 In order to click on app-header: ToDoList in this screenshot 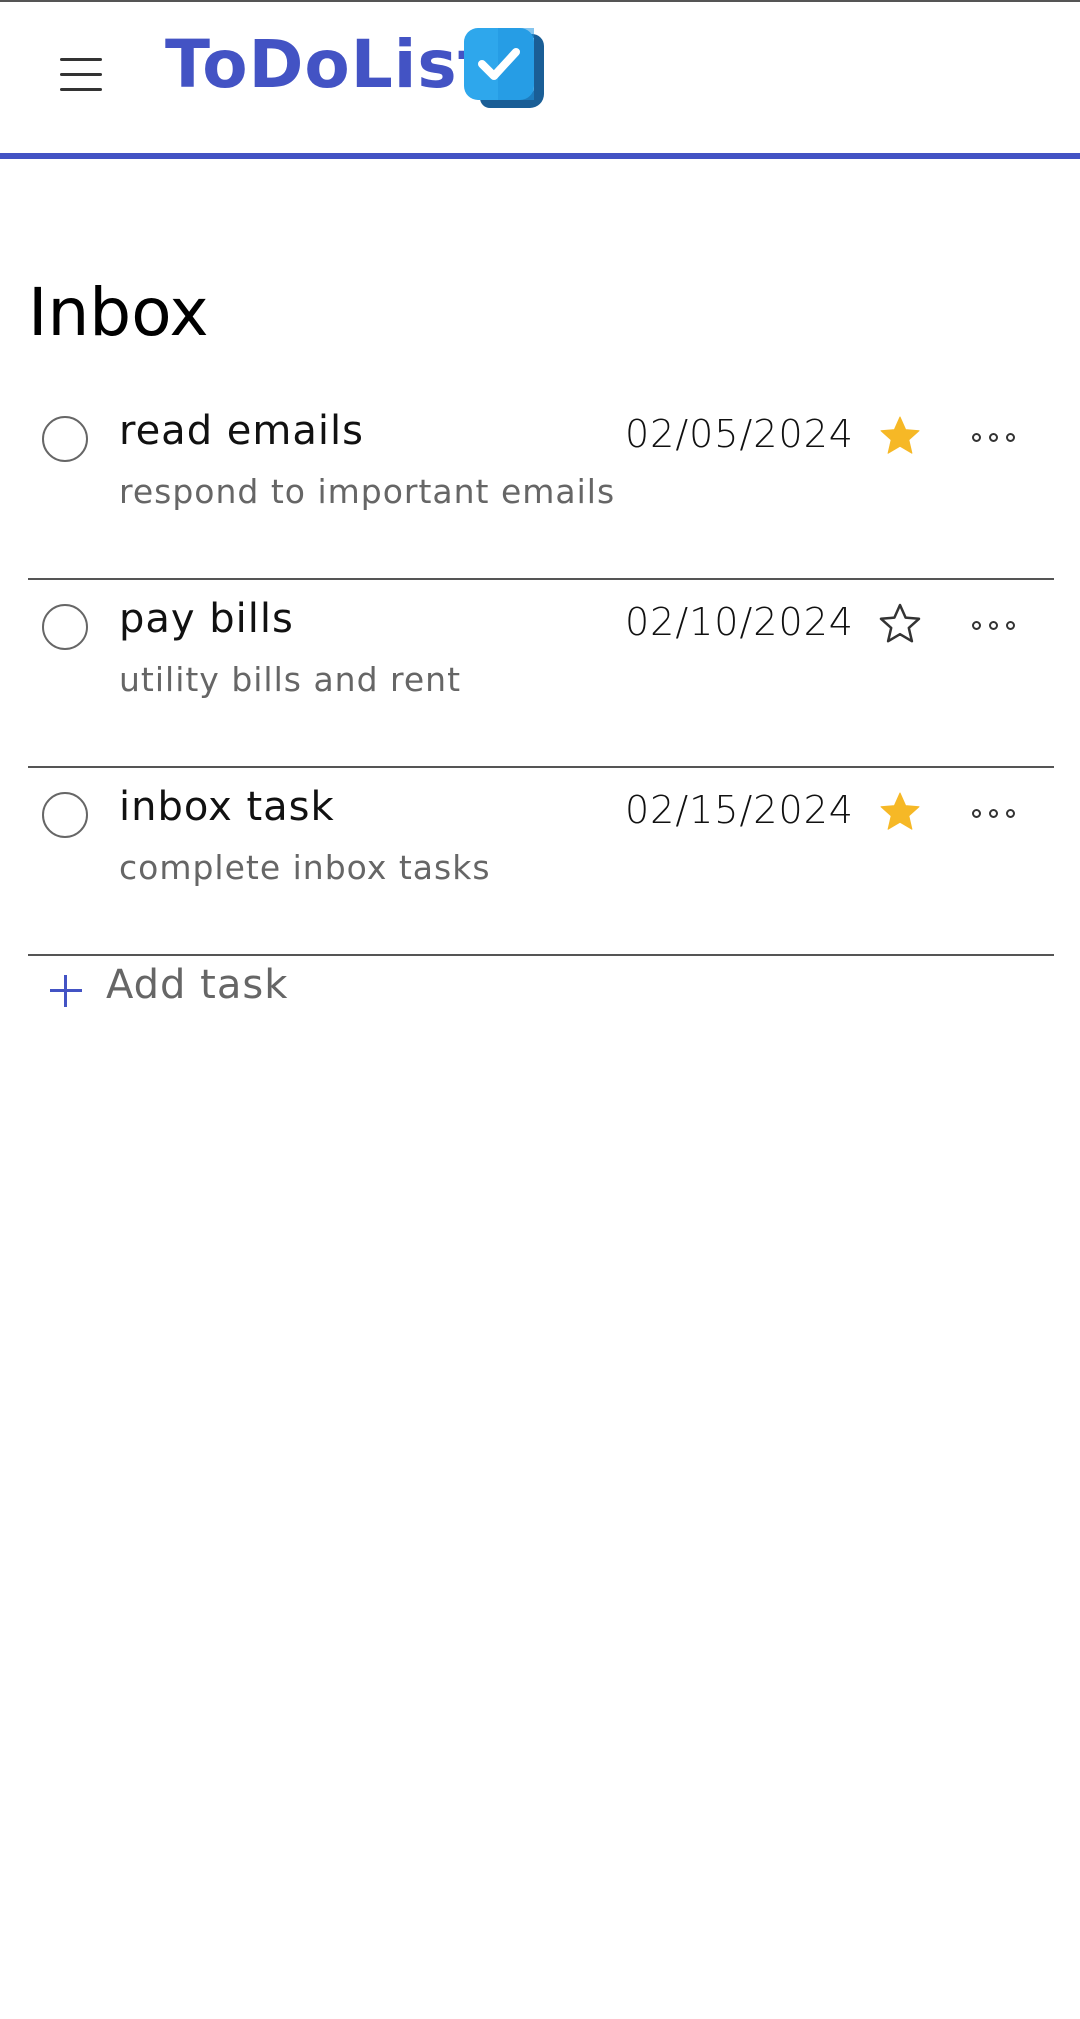, I will do `click(540, 80)`.